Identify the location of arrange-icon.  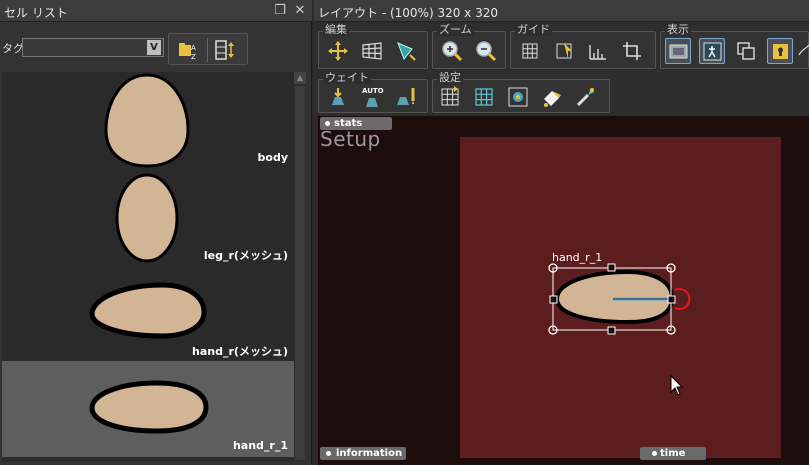
(225, 50).